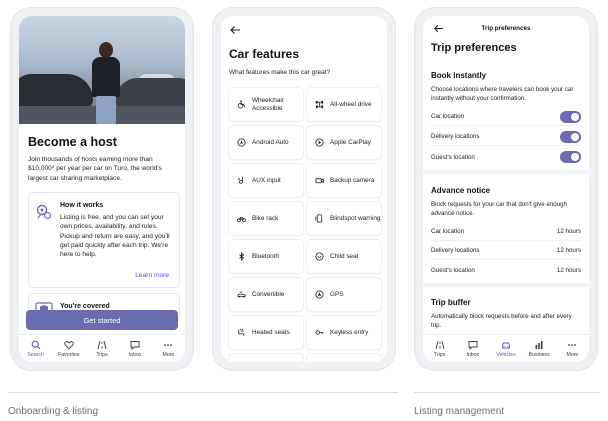 Image resolution: width=608 pixels, height=421 pixels. I want to click on bluetooth-icon, so click(242, 256).